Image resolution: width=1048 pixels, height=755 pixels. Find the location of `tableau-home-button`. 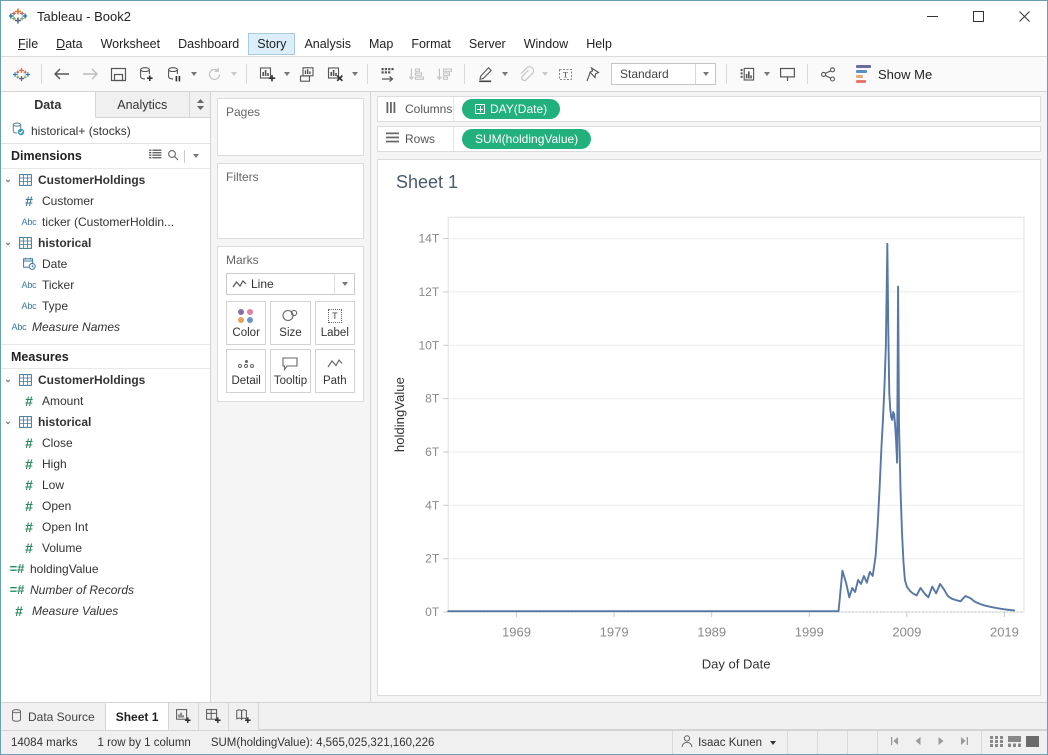

tableau-home-button is located at coordinates (21, 74).